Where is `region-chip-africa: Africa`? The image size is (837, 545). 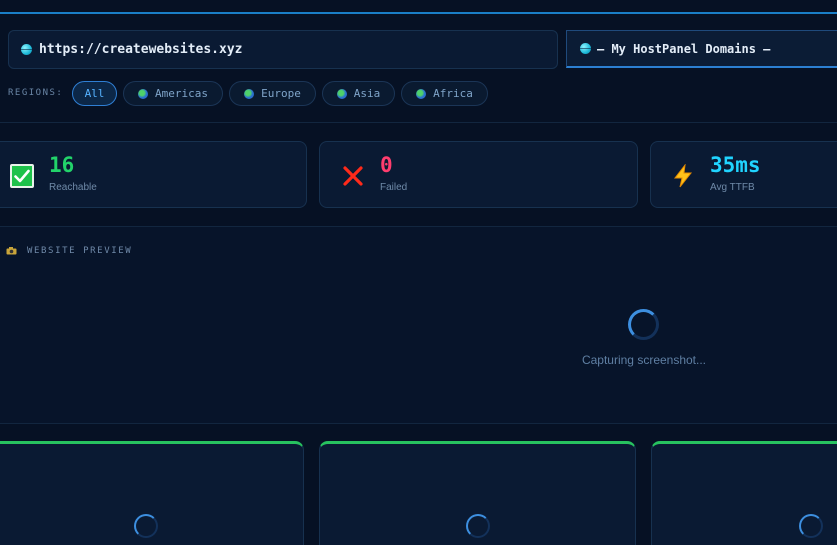 region-chip-africa: Africa is located at coordinates (444, 93).